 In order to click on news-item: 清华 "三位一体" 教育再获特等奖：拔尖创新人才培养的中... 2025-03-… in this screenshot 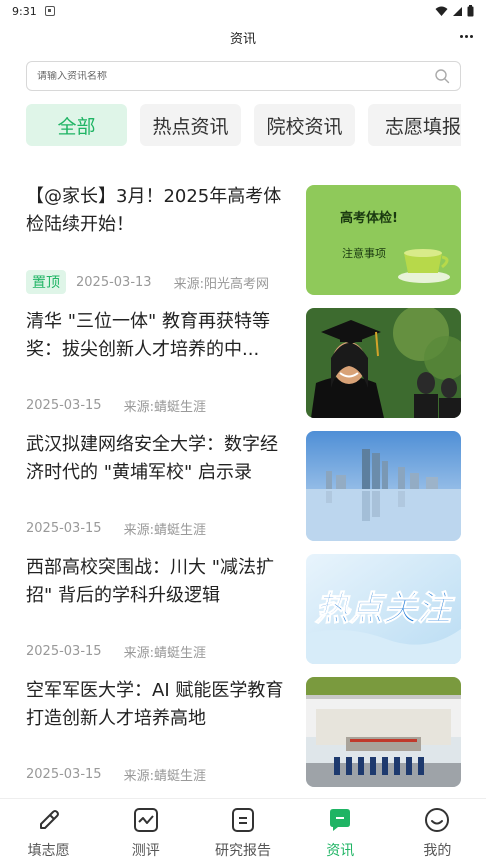, I will do `click(243, 363)`.